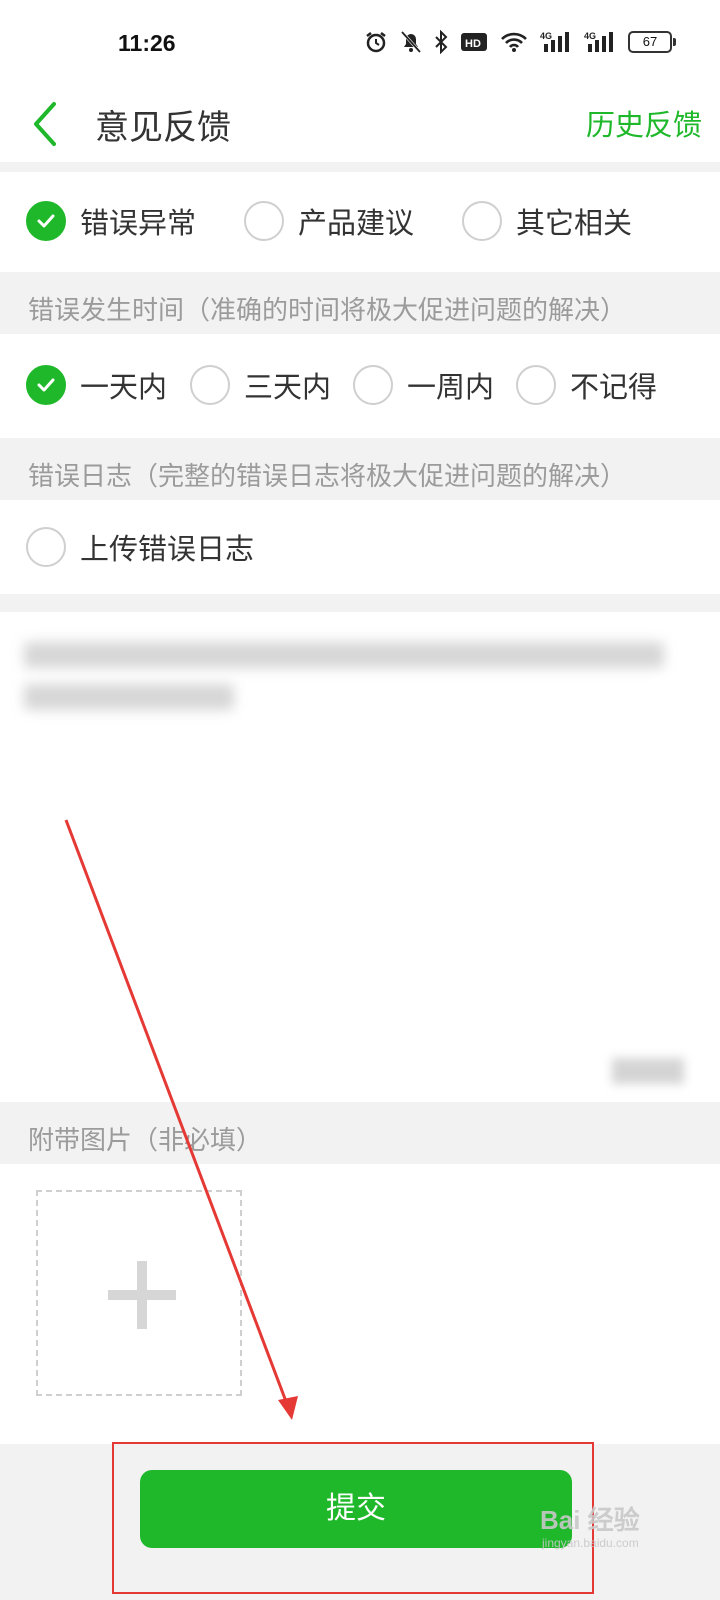  I want to click on status-time: 11:26, so click(147, 43).